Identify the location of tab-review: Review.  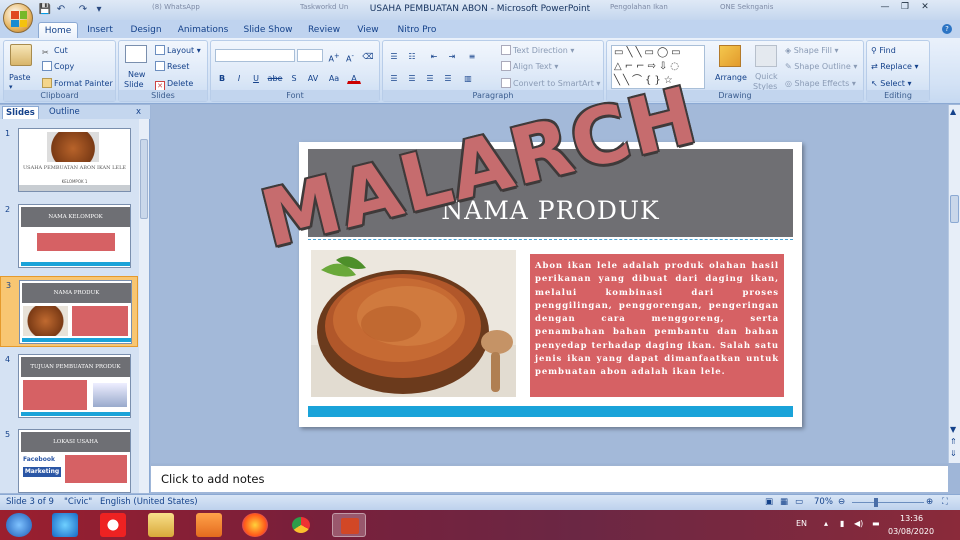
(324, 30).